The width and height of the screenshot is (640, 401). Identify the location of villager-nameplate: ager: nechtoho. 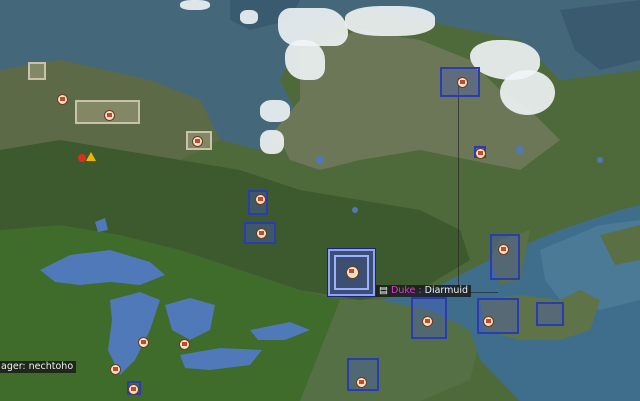
(38, 367).